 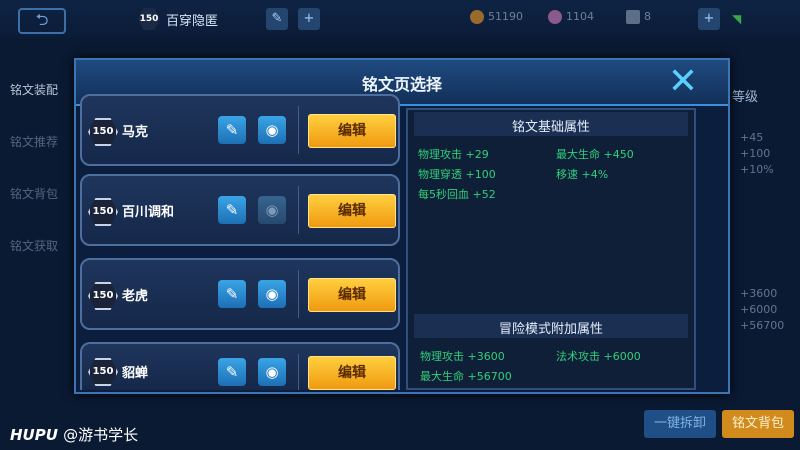 What do you see at coordinates (757, 169) in the screenshot?
I see `bg-stat: +10%` at bounding box center [757, 169].